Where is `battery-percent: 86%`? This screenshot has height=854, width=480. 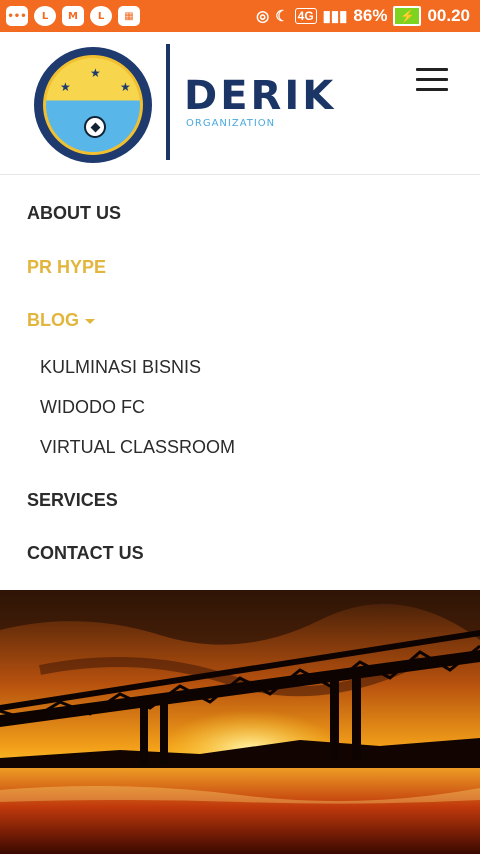 battery-percent: 86% is located at coordinates (370, 15).